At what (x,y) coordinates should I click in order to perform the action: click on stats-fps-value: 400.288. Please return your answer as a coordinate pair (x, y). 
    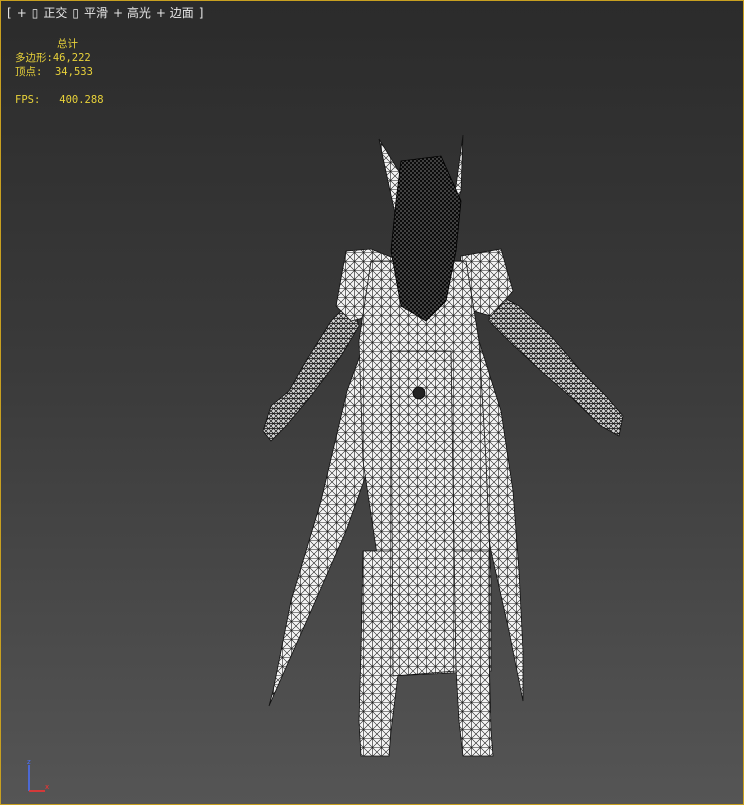
    Looking at the image, I should click on (81, 100).